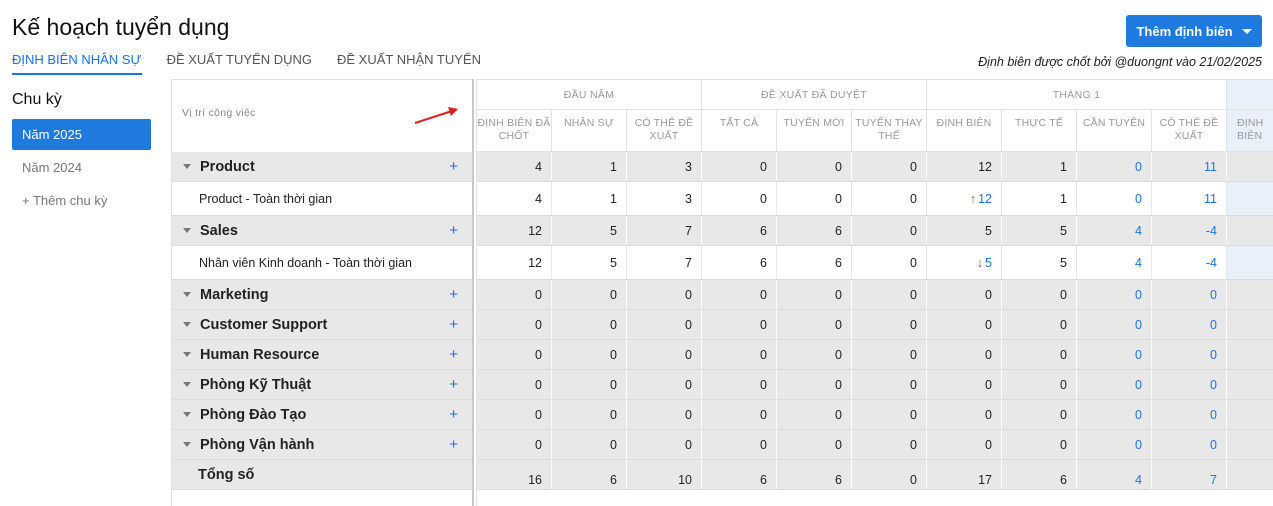 This screenshot has width=1273, height=506. I want to click on table-row: 12 5 7 6 6 0 ↓ 5 5 4 -4, so click(875, 263).